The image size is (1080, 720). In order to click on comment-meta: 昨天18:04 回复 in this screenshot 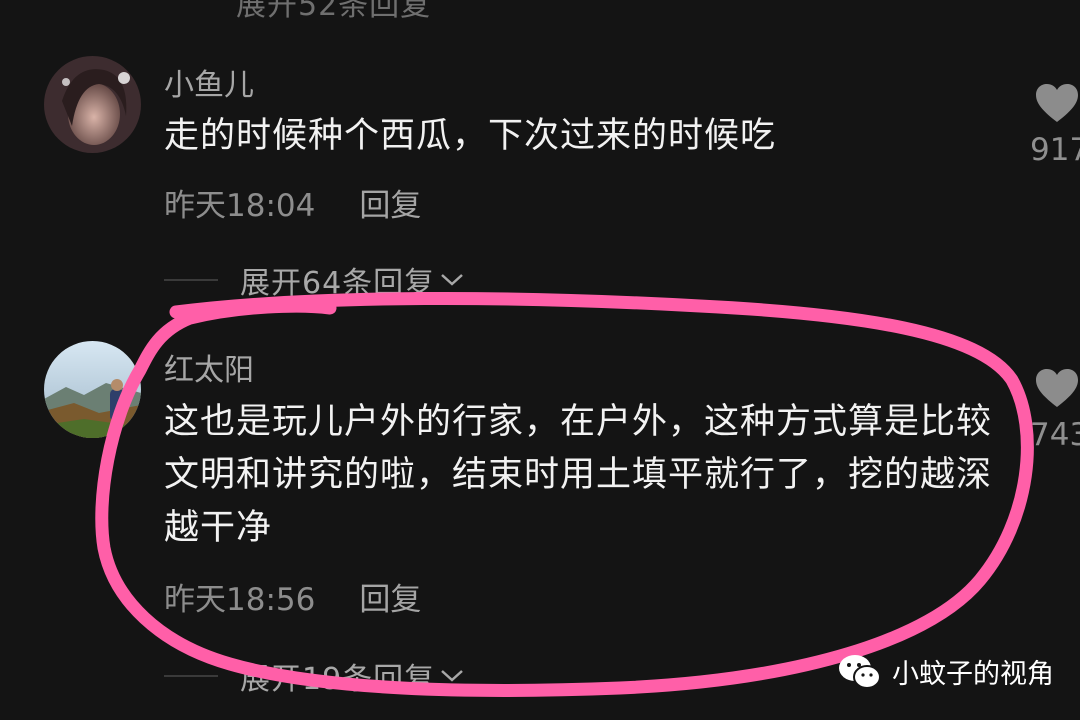, I will do `click(292, 202)`.